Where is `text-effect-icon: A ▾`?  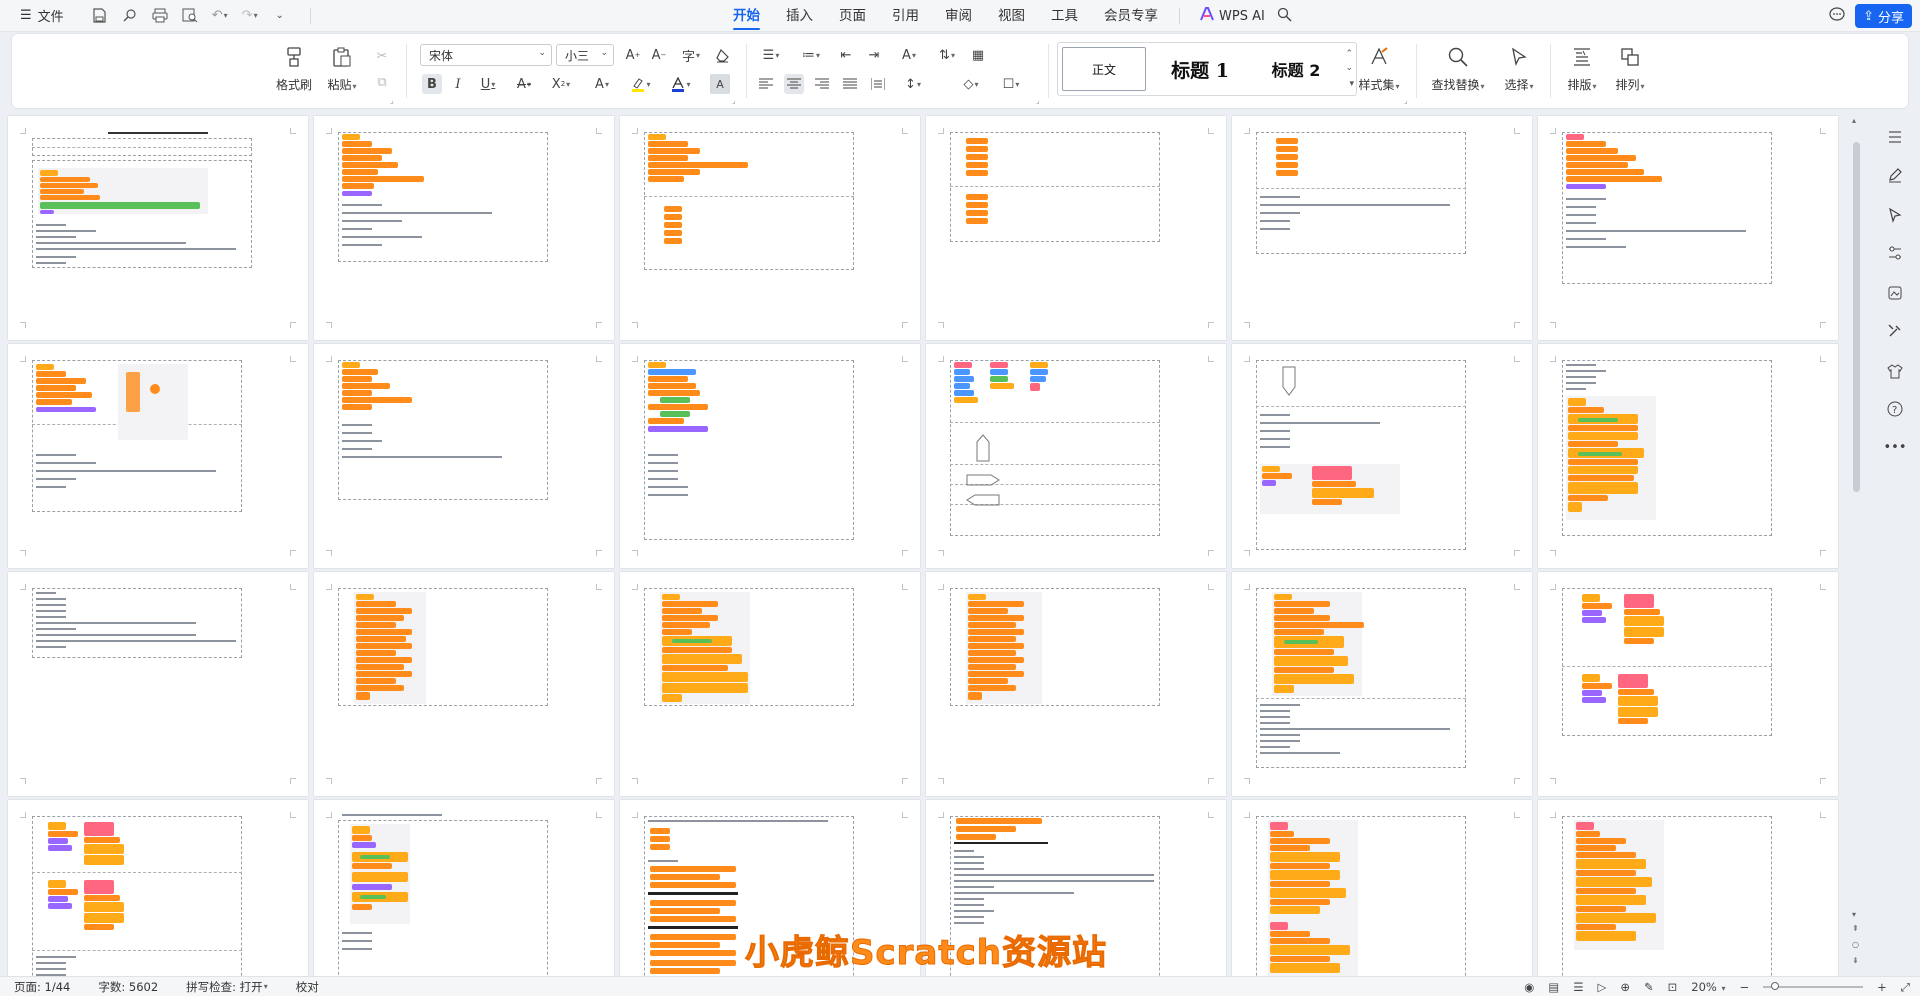 text-effect-icon: A ▾ is located at coordinates (602, 84).